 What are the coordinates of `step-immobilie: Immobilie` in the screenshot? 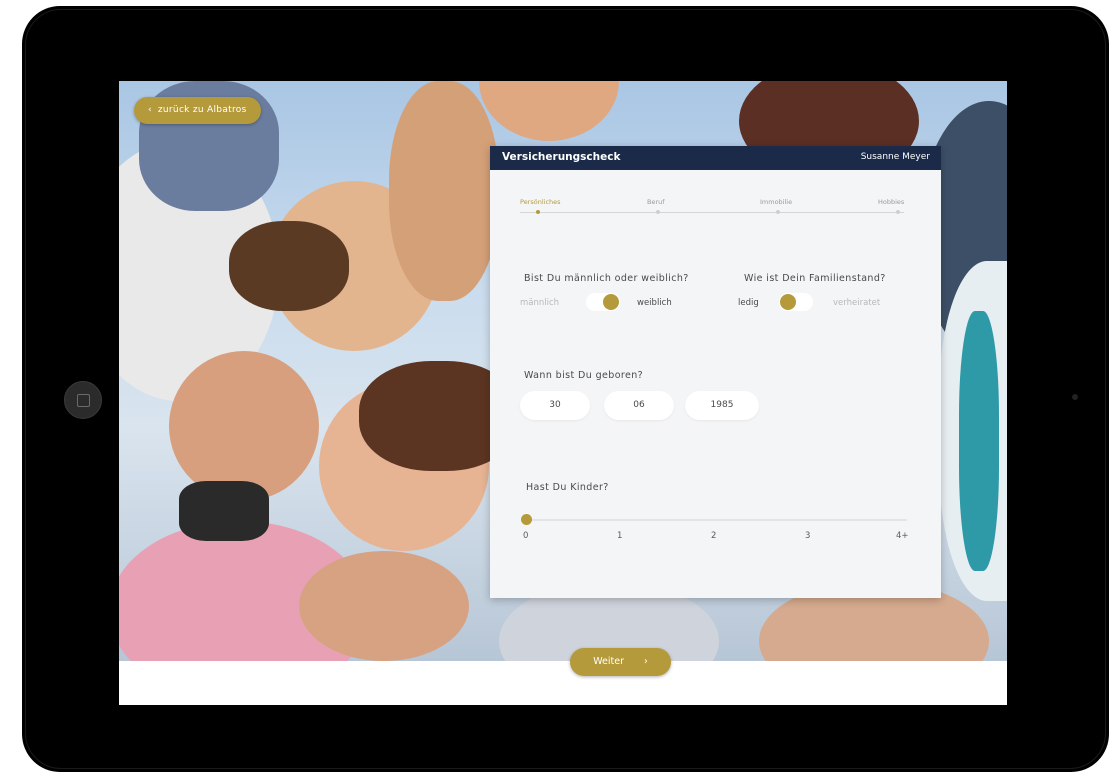 It's located at (776, 202).